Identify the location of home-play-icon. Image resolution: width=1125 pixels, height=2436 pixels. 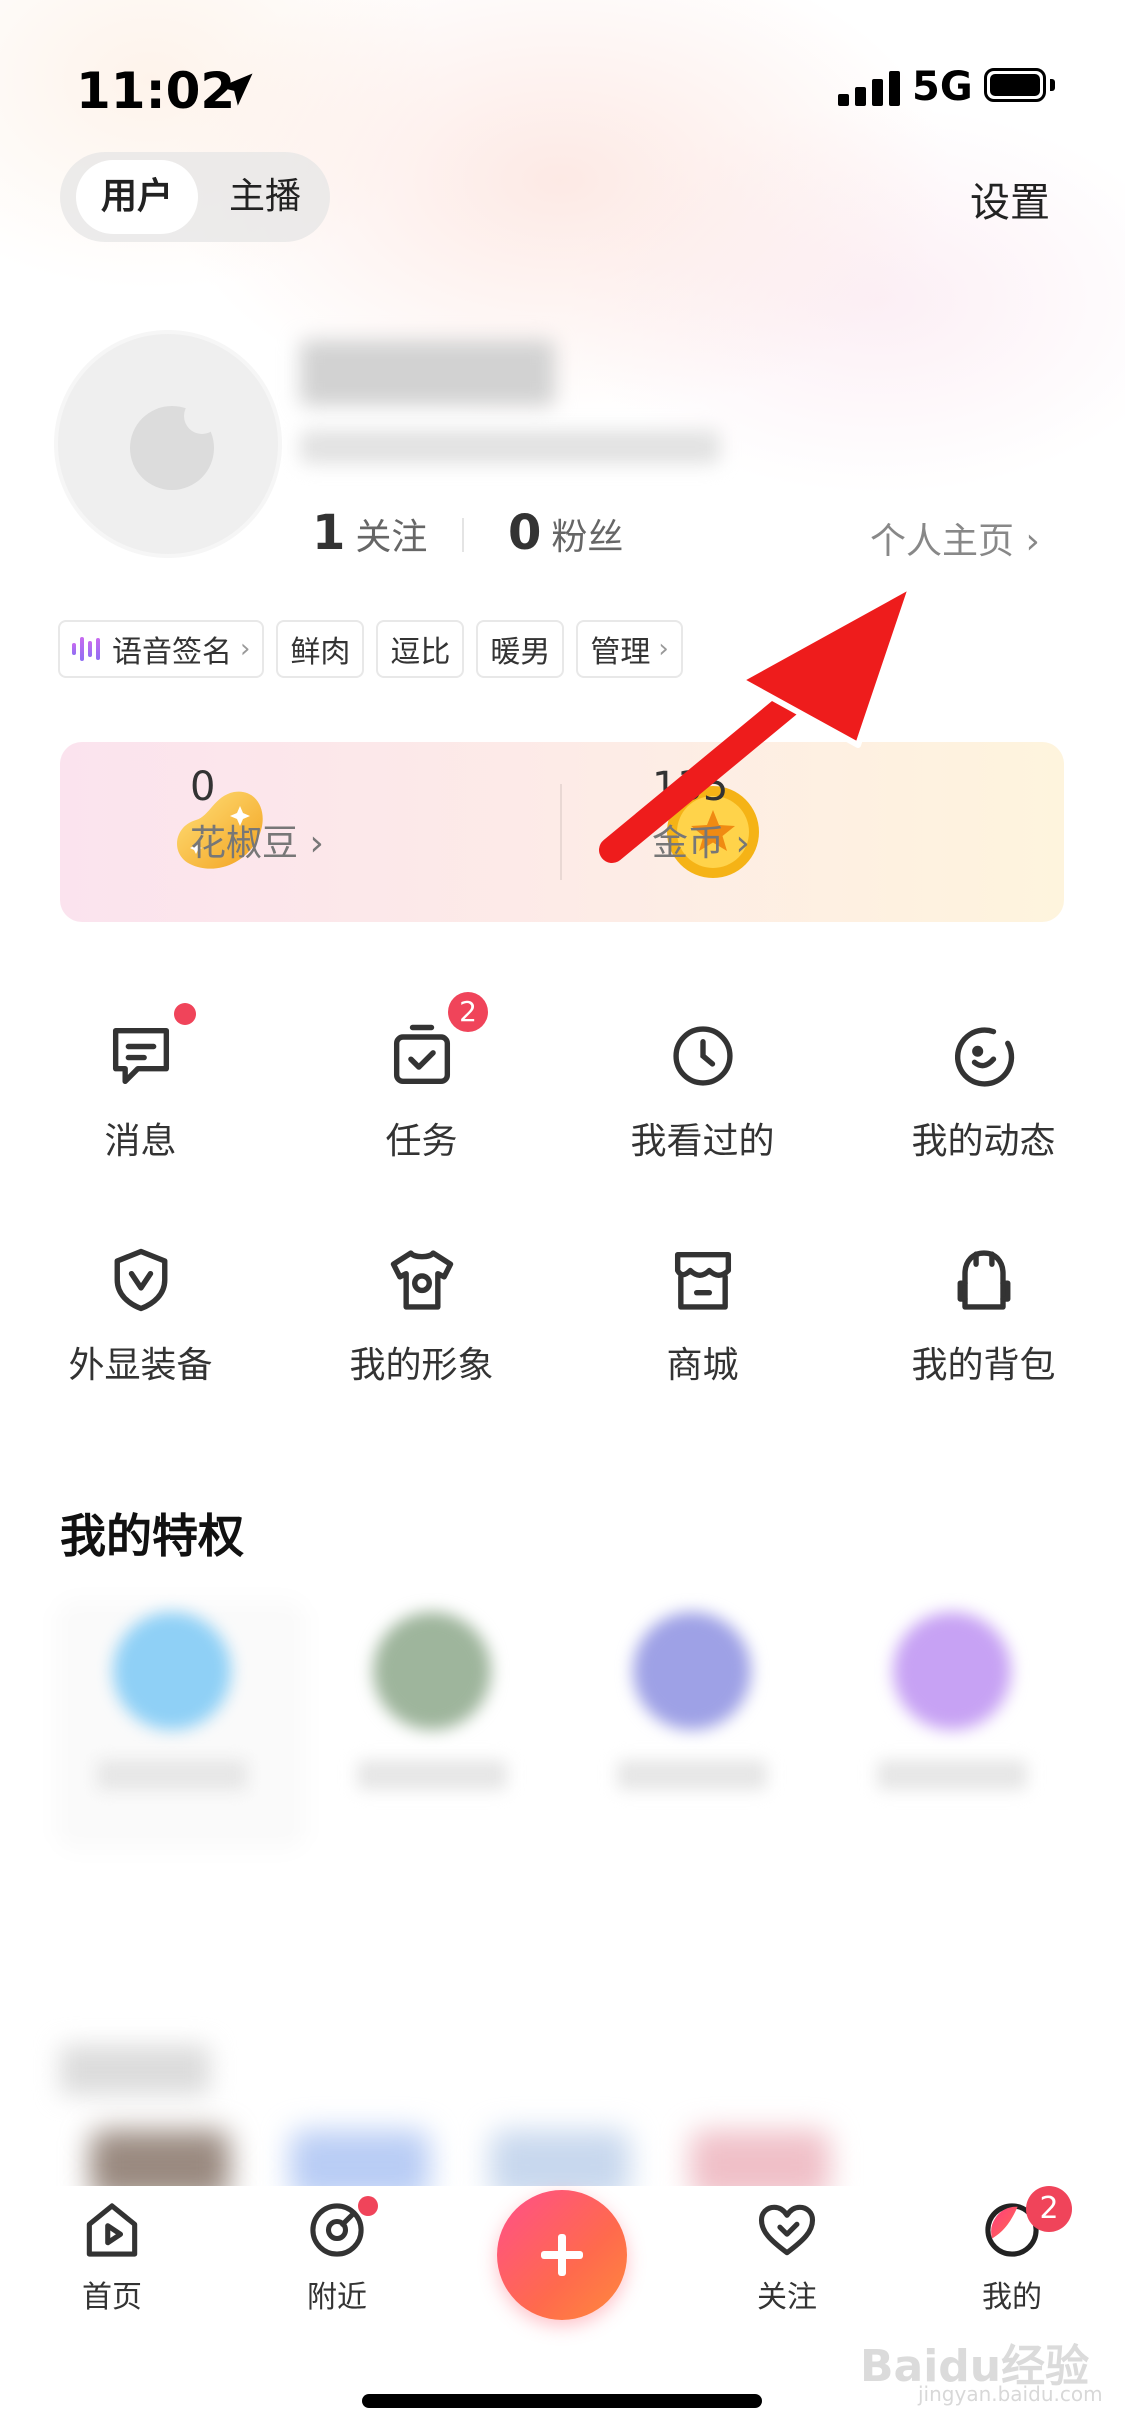
(112, 2230).